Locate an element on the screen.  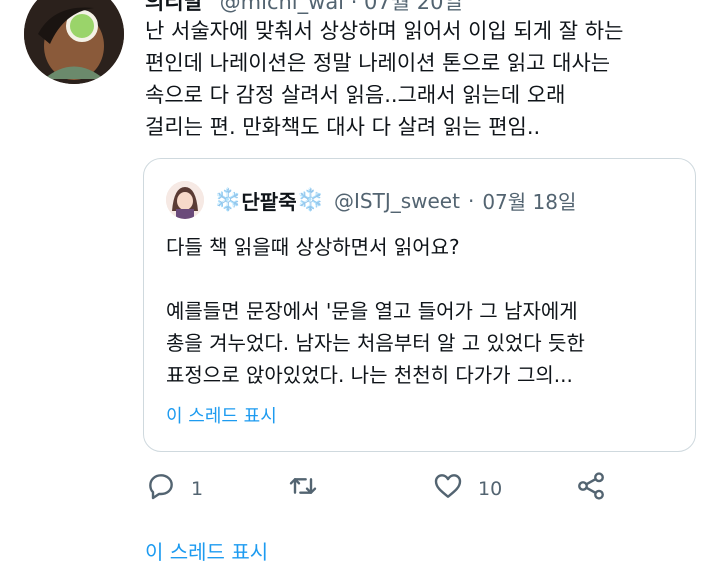
quoted-text-line: 다들 책 읽을때 상상하면서 읽어요? is located at coordinates (313, 247).